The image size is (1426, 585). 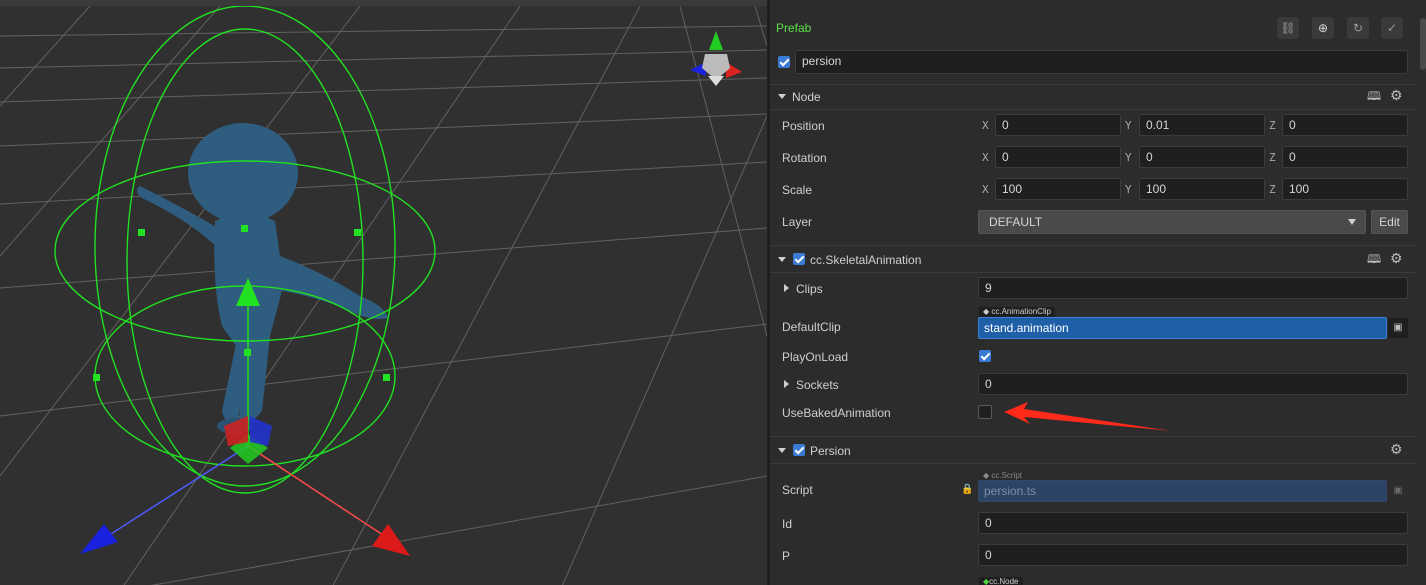 I want to click on default-clip-label: DefaultClip, so click(x=811, y=327).